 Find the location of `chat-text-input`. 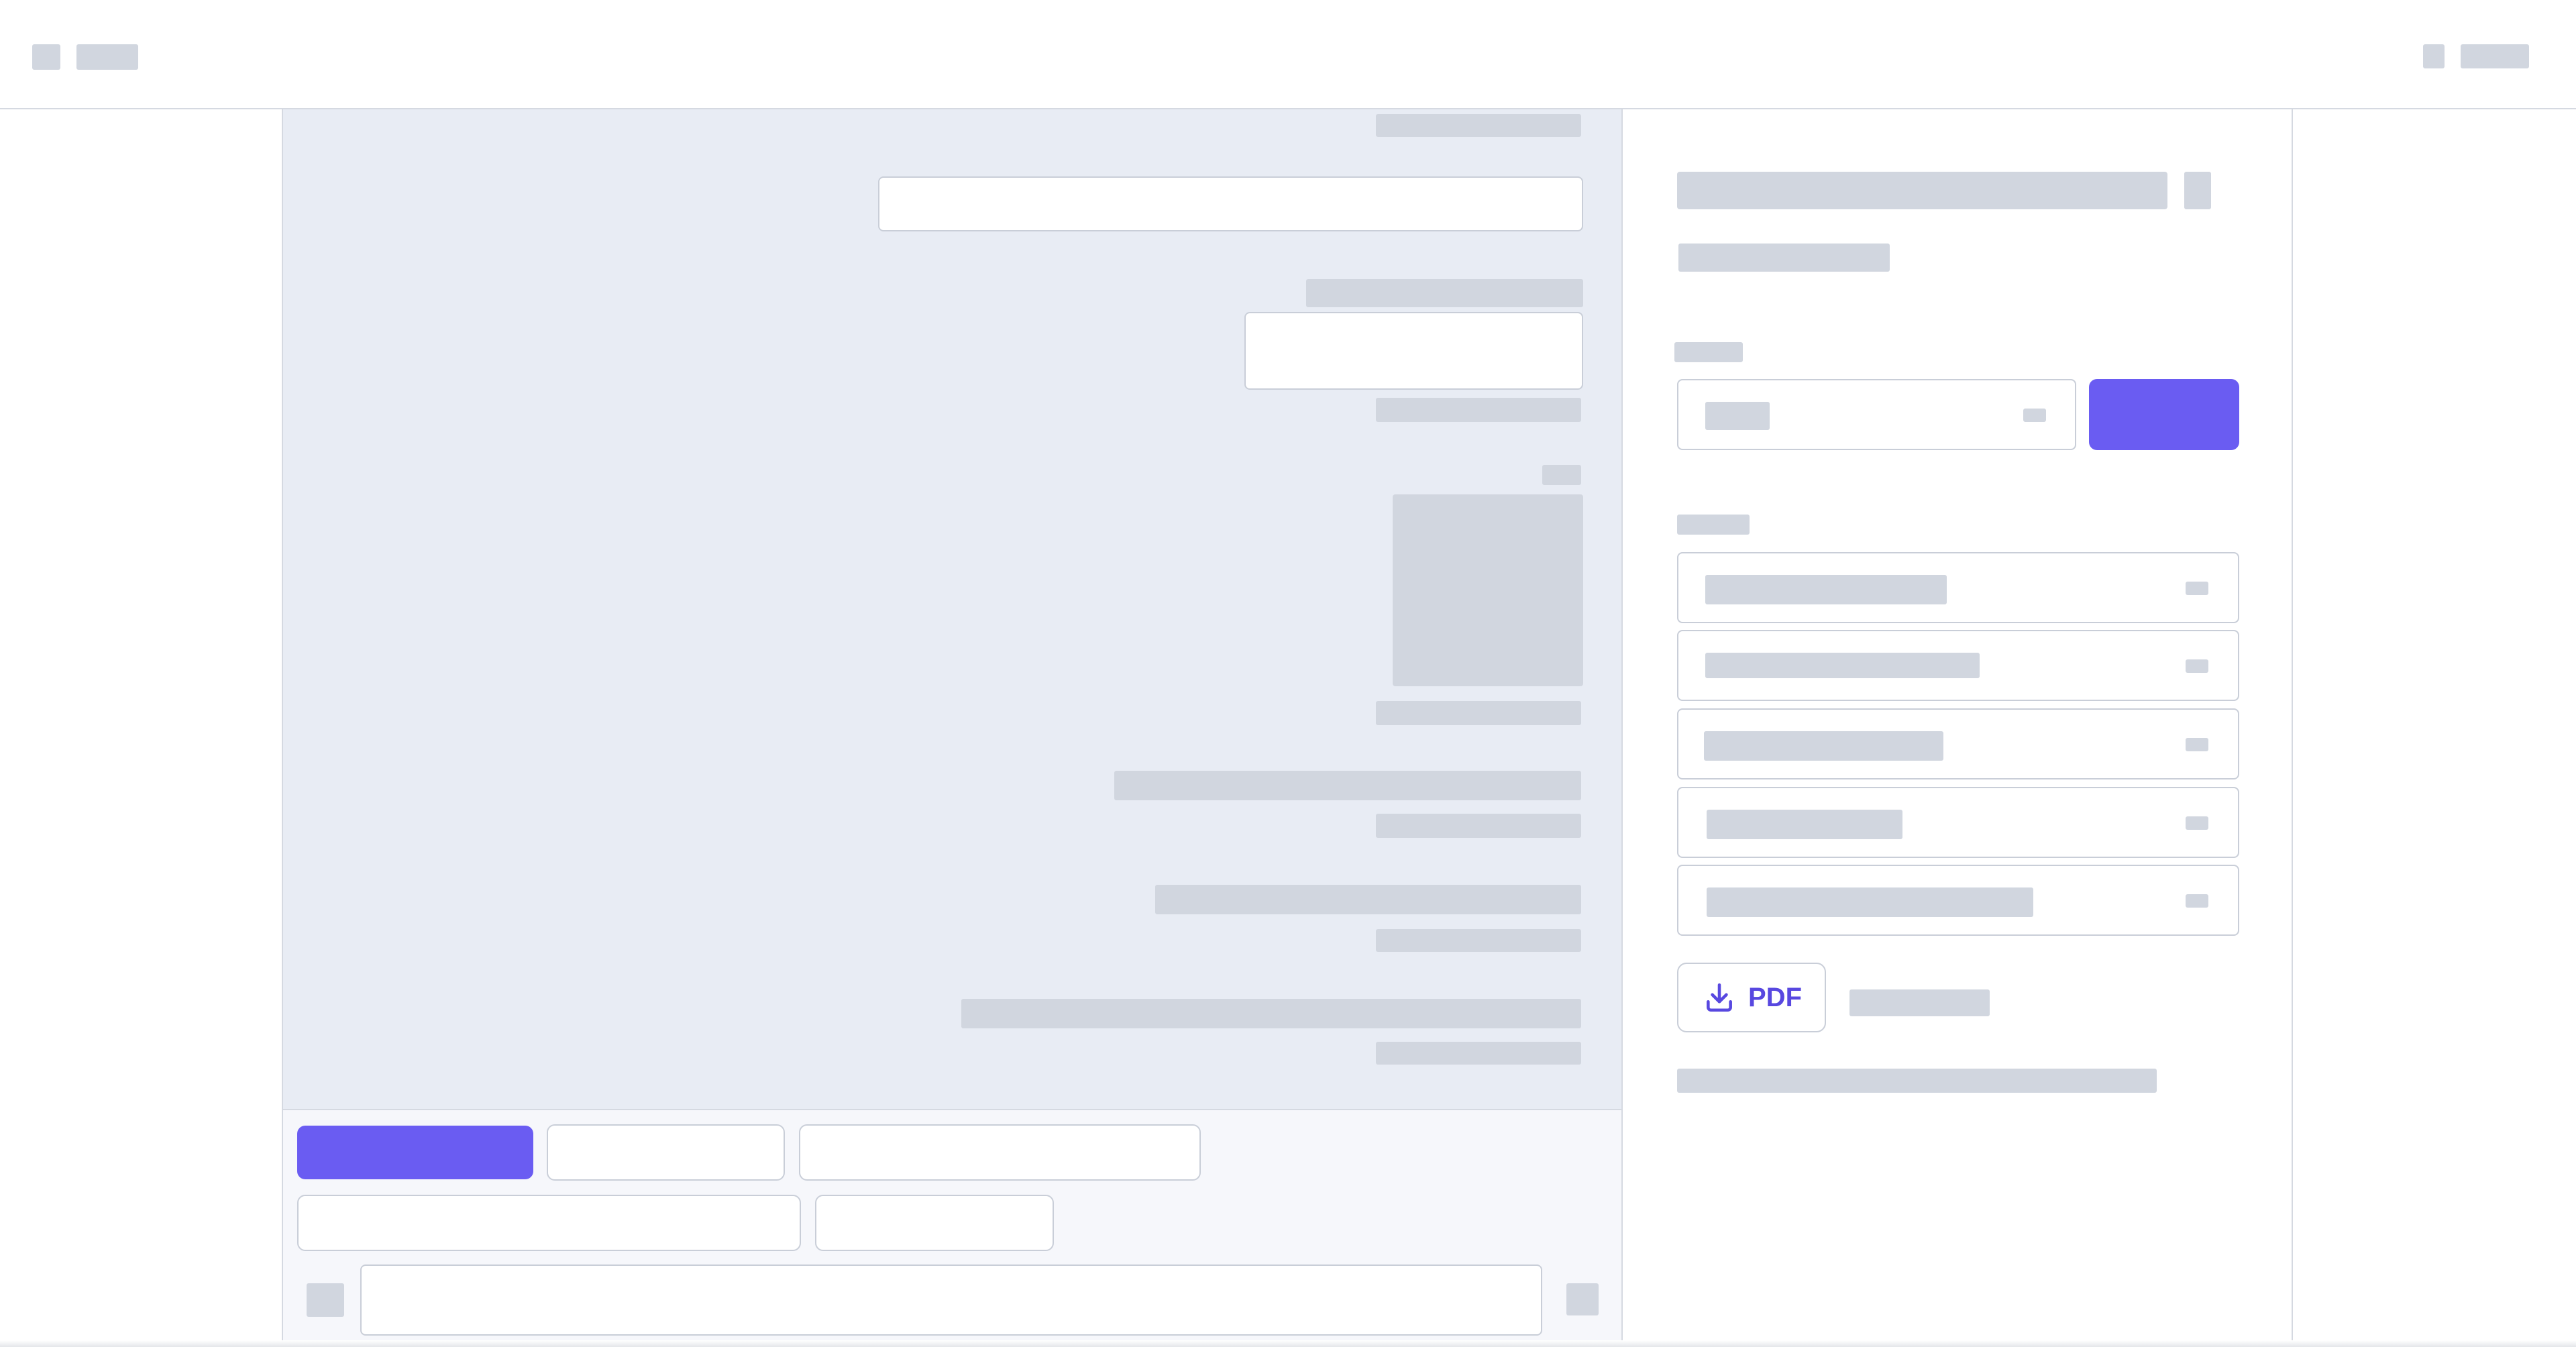

chat-text-input is located at coordinates (951, 1300).